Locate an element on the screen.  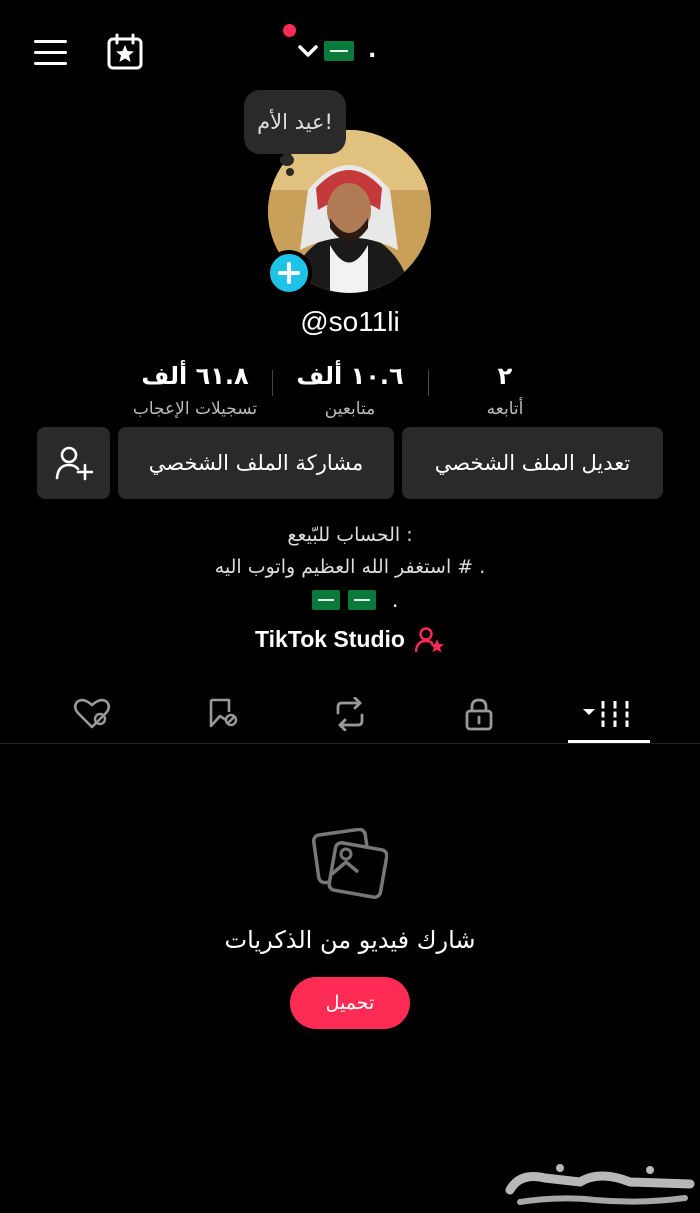
username: @so11li is located at coordinates (350, 321).